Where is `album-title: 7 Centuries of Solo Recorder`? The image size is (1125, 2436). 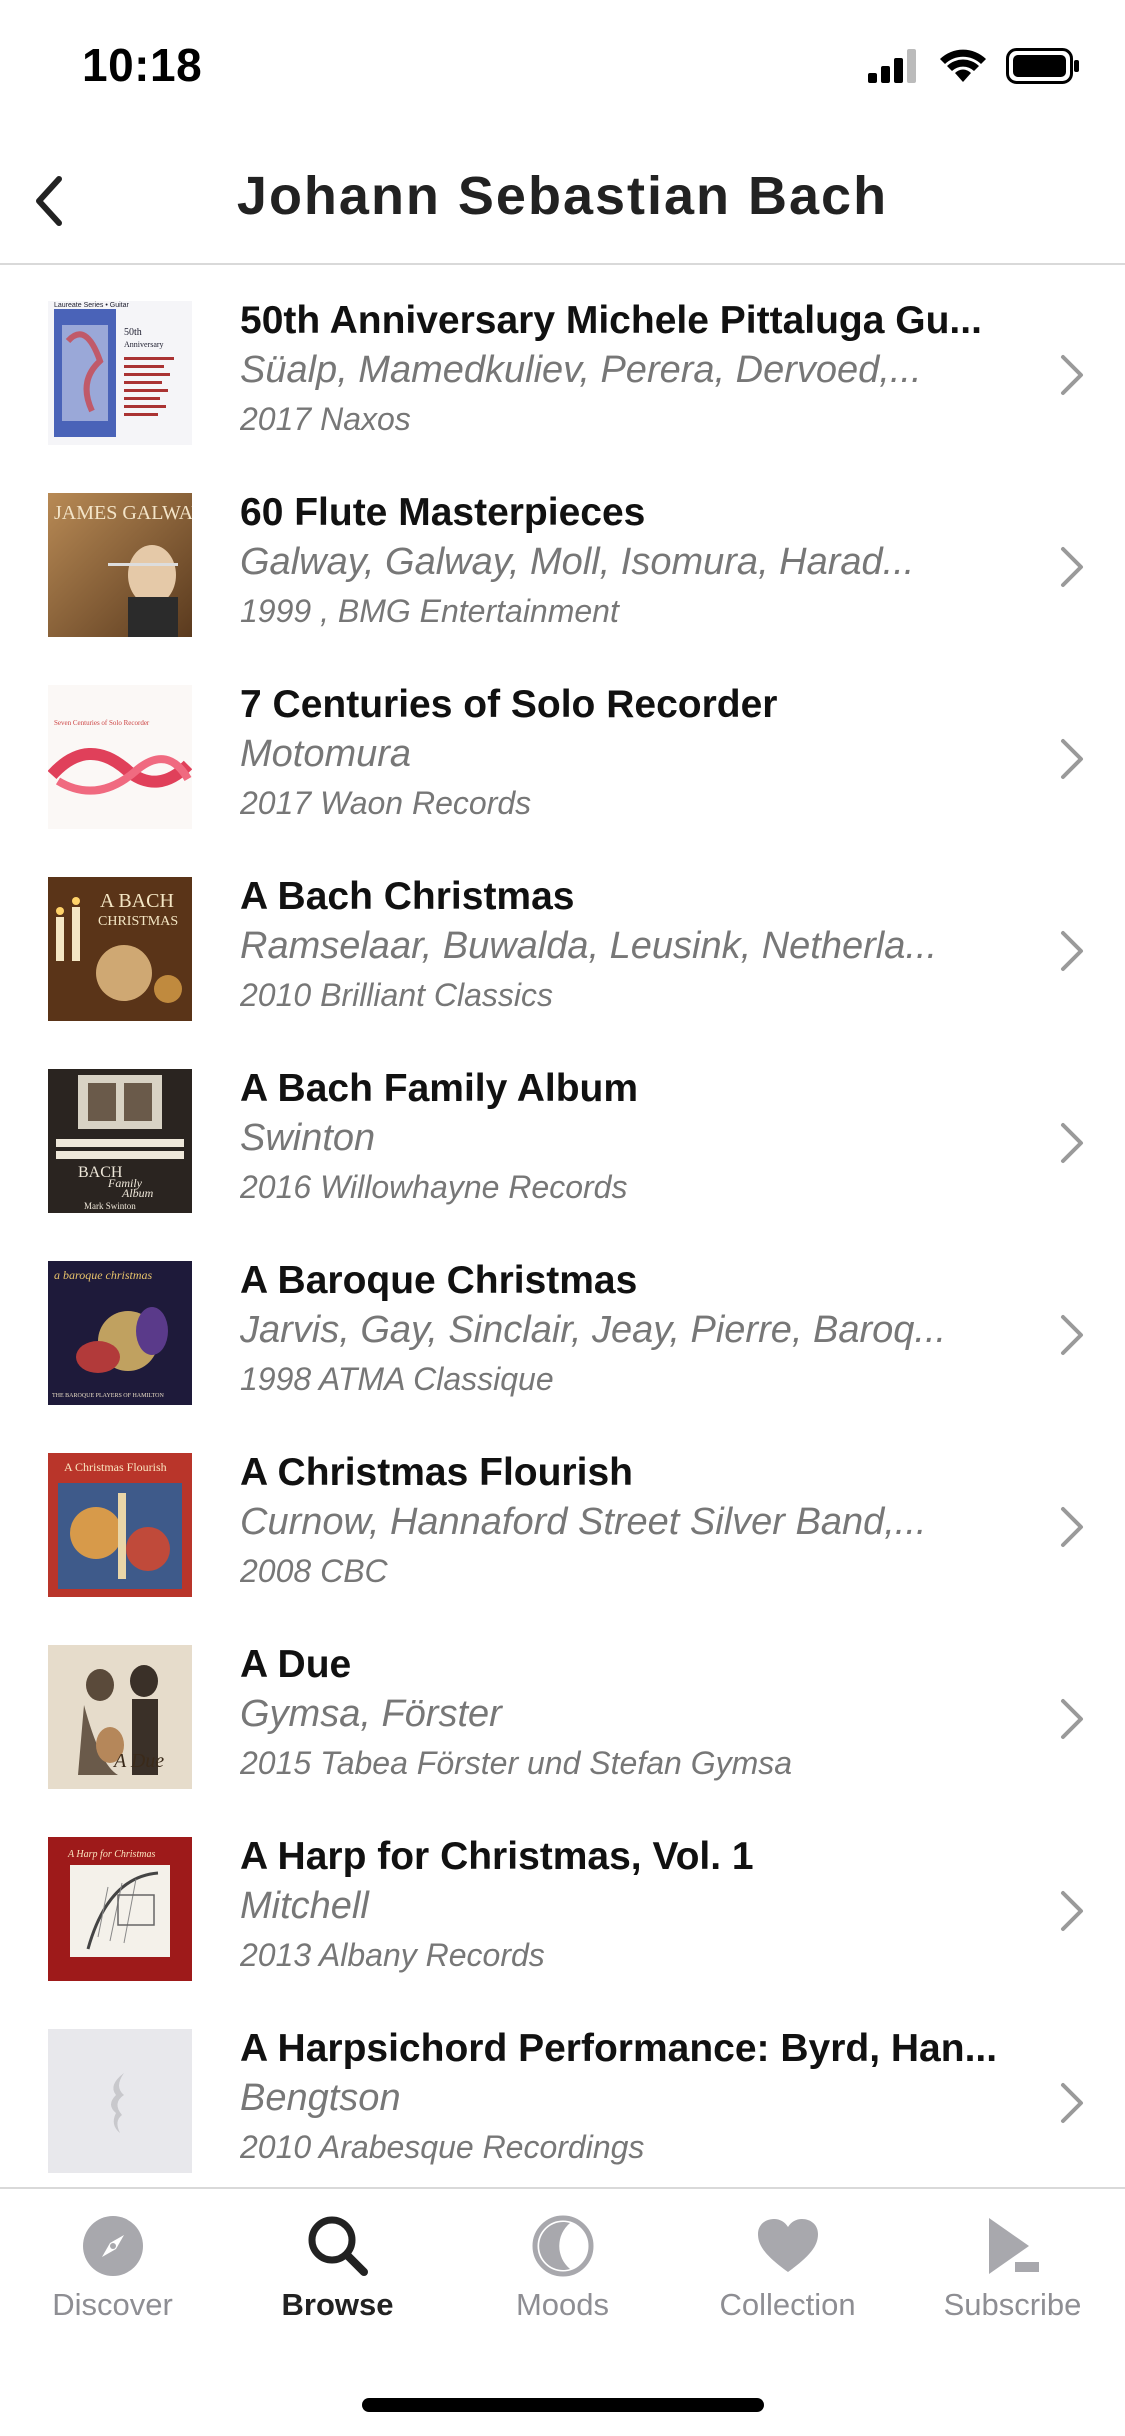 album-title: 7 Centuries of Solo Recorder is located at coordinates (509, 704).